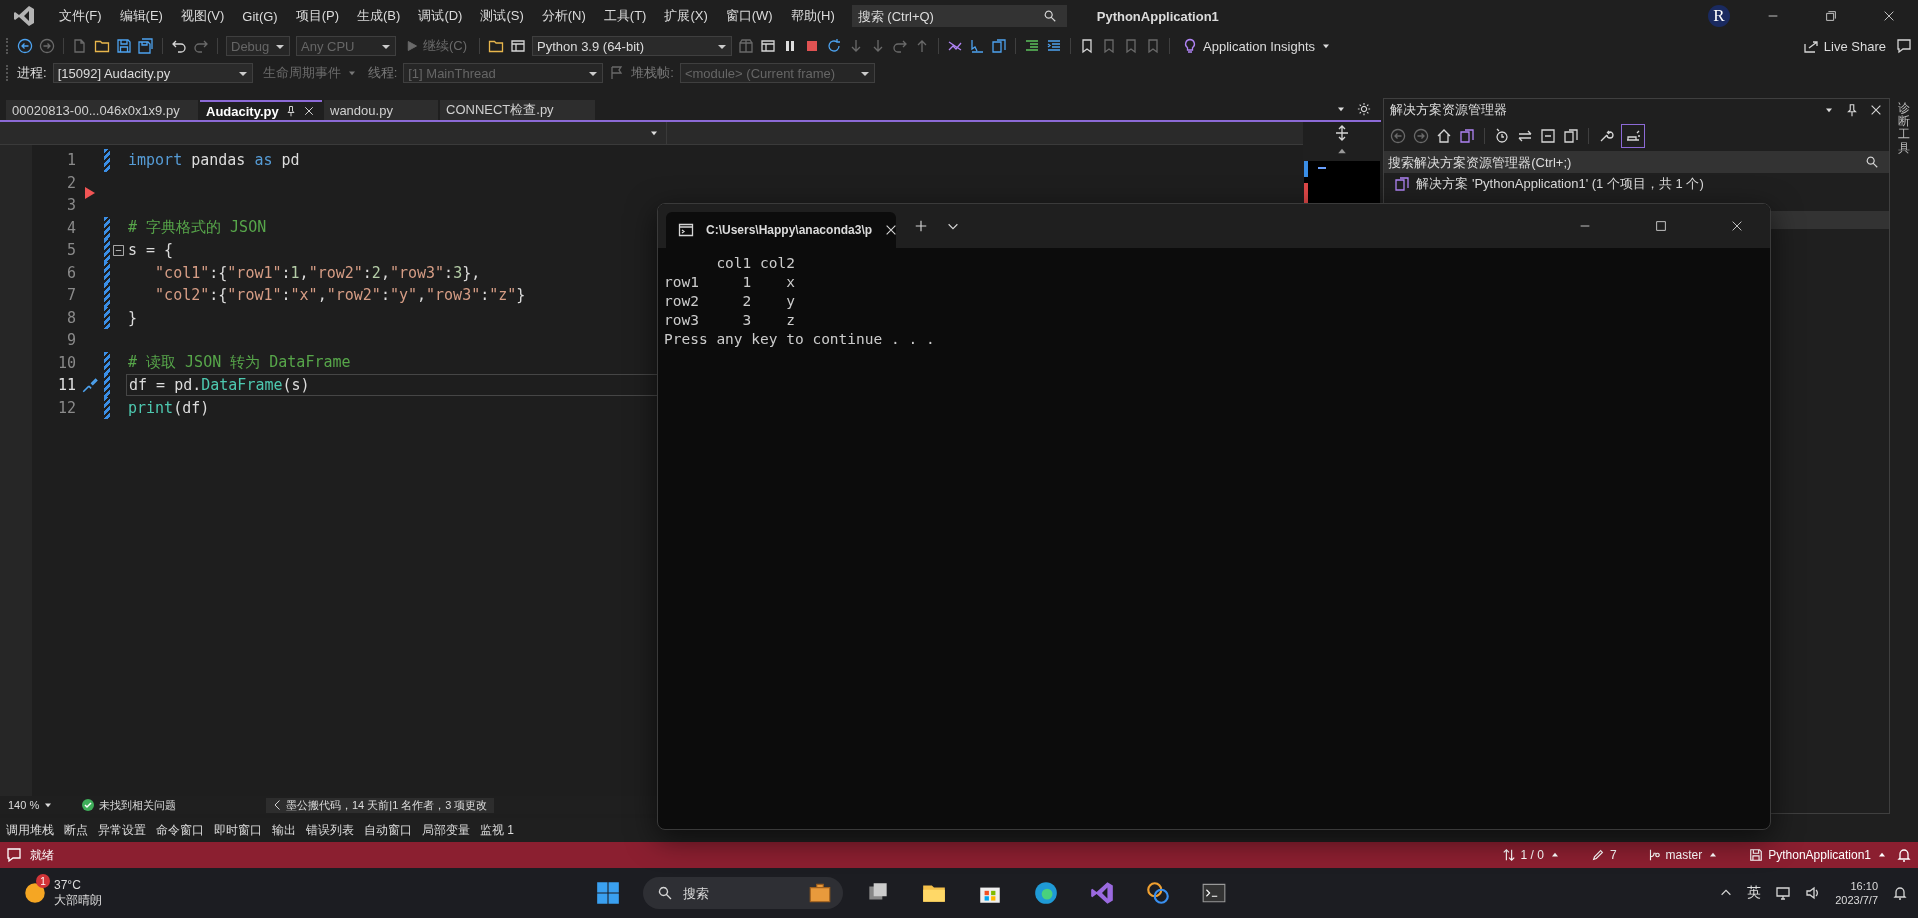  Describe the element at coordinates (1818, 855) in the screenshot. I see `project-status: PythonApplication1` at that location.